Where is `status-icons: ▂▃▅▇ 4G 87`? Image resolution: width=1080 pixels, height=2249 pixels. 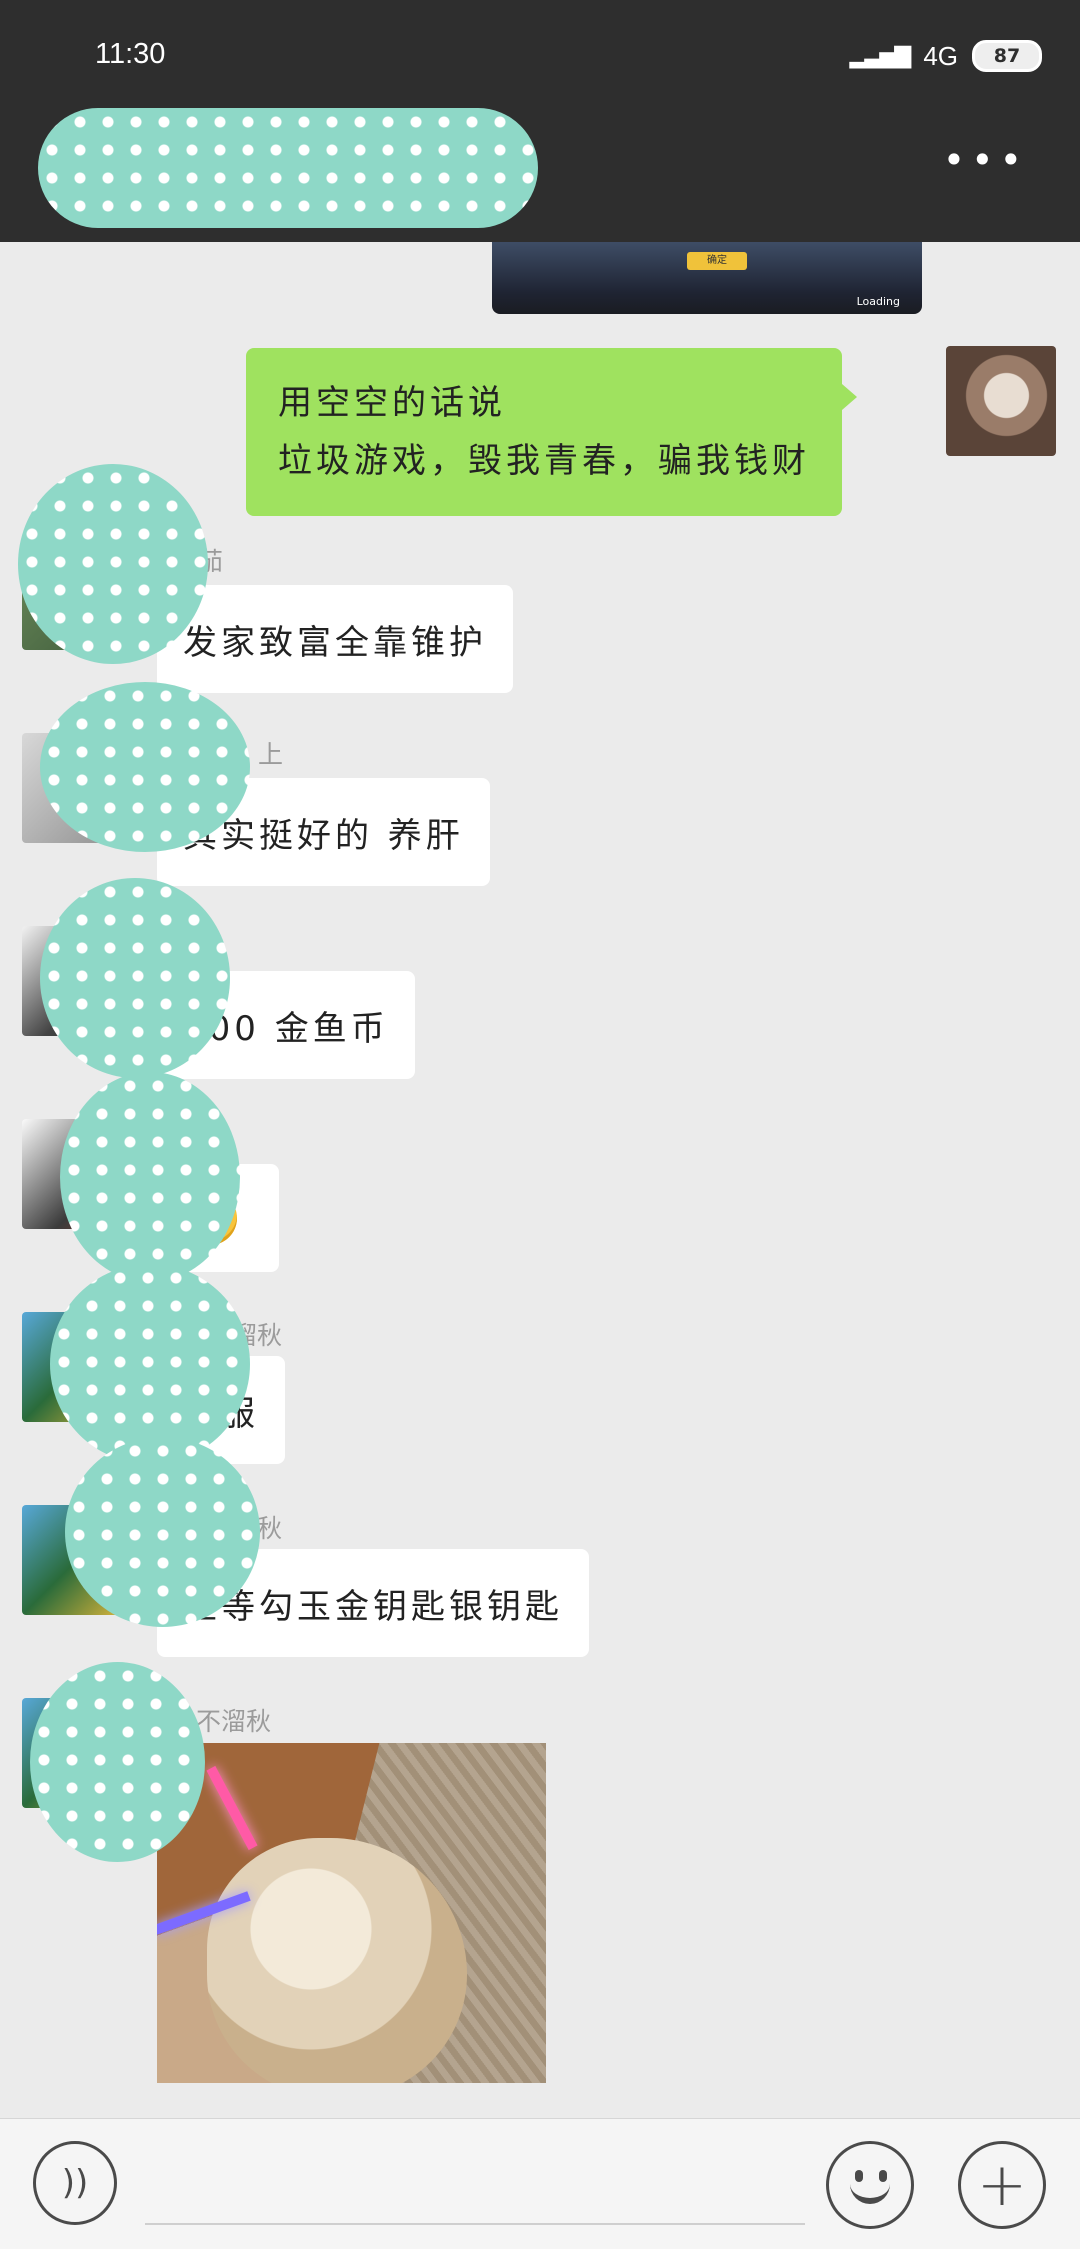
status-icons: ▂▃▅▇ 4G 87 is located at coordinates (946, 56).